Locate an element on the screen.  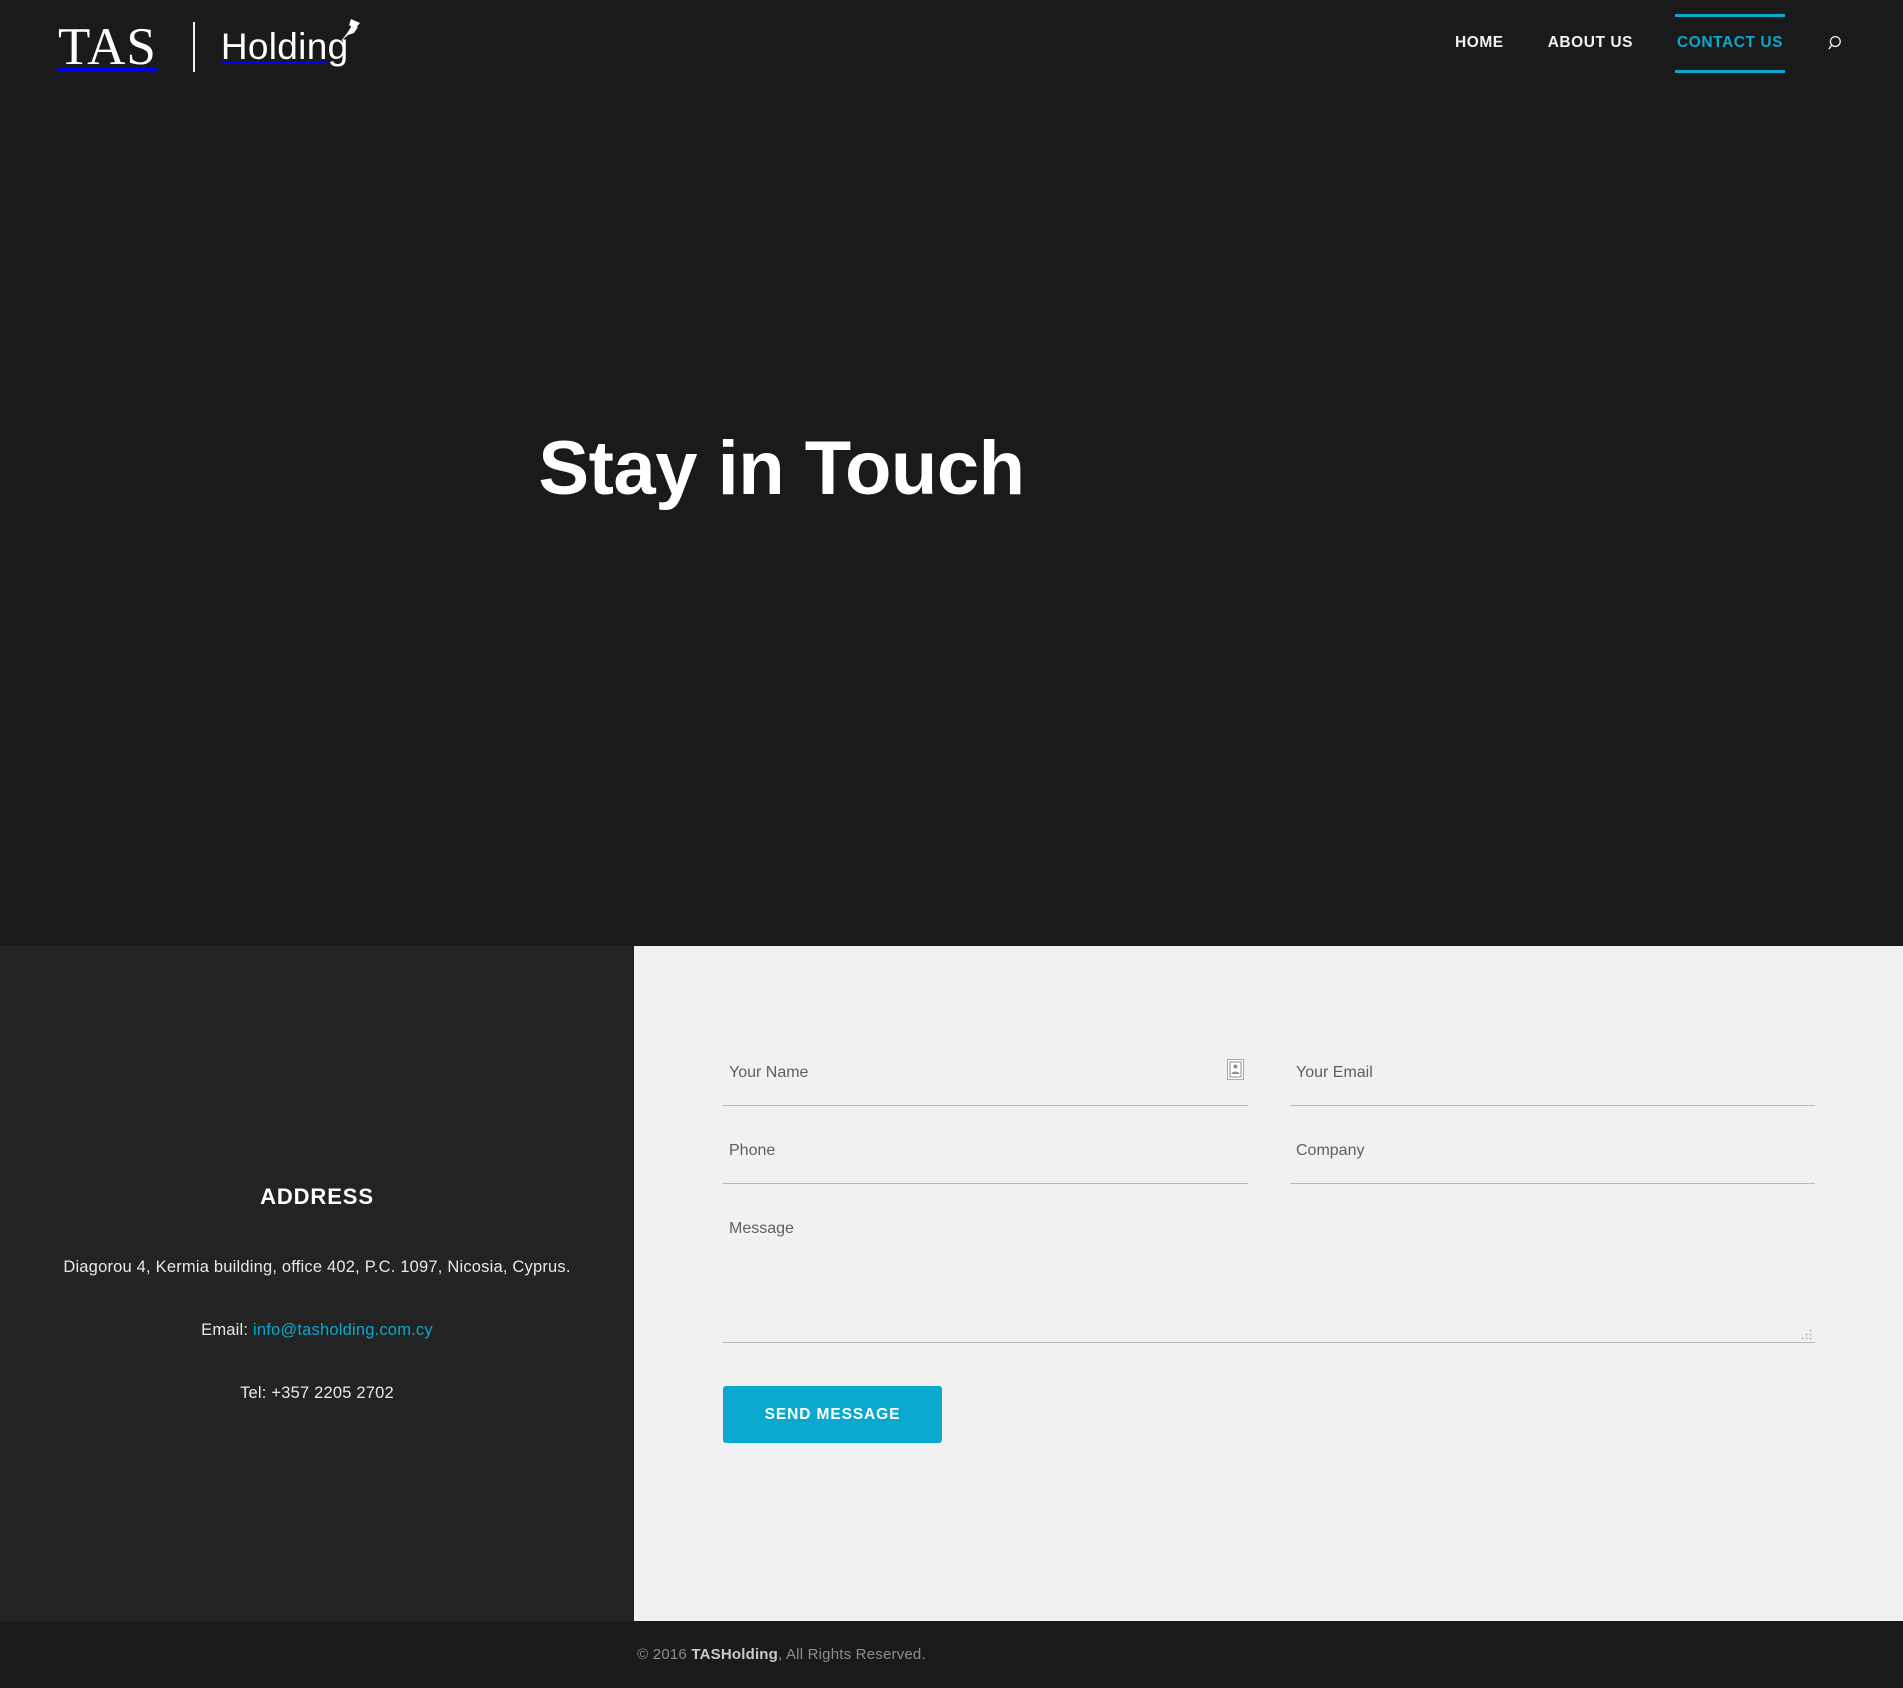
bird-swoosh-icon is located at coordinates (347, 31).